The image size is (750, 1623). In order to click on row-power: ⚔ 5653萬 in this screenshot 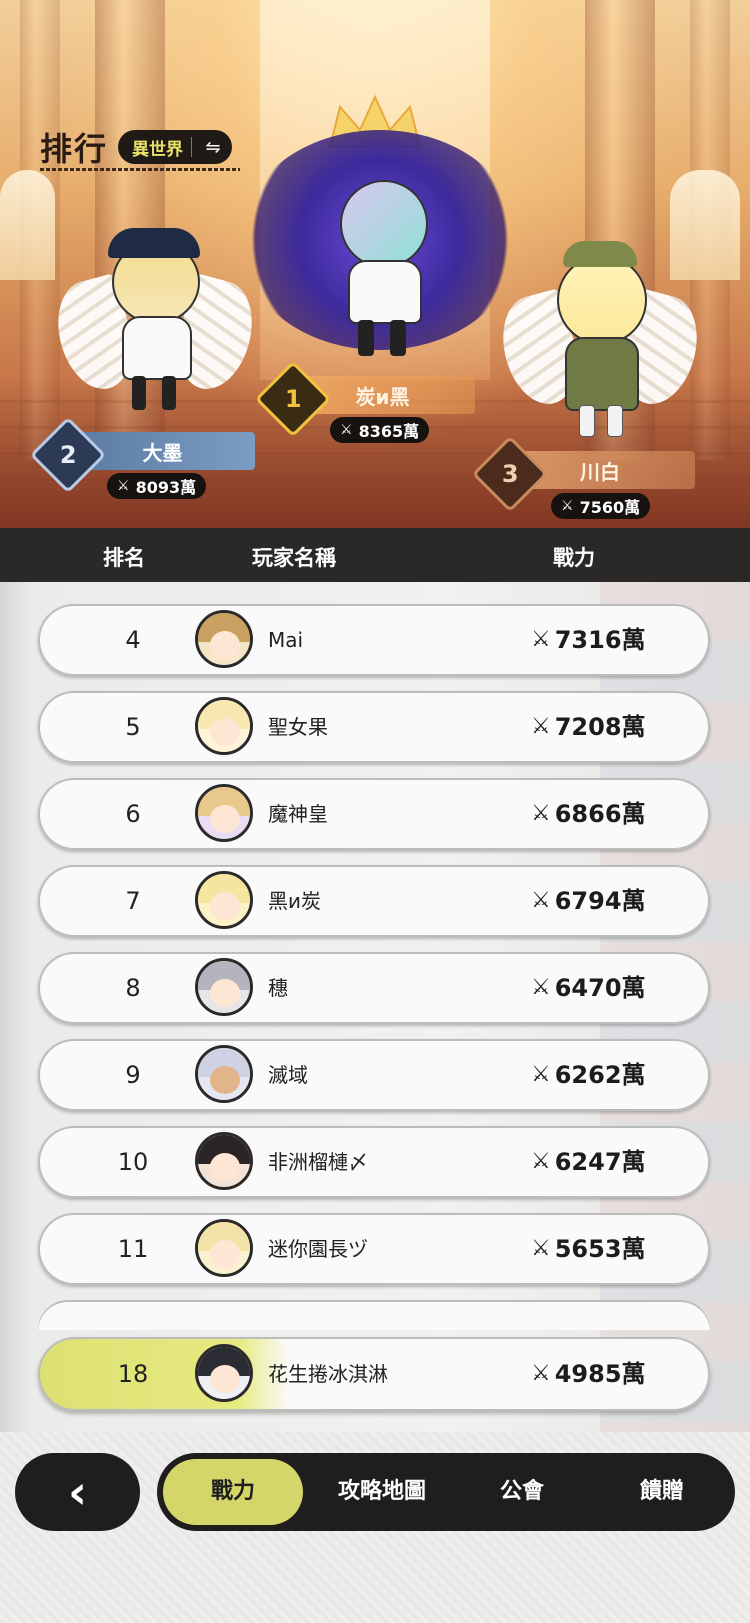, I will do `click(588, 1249)`.